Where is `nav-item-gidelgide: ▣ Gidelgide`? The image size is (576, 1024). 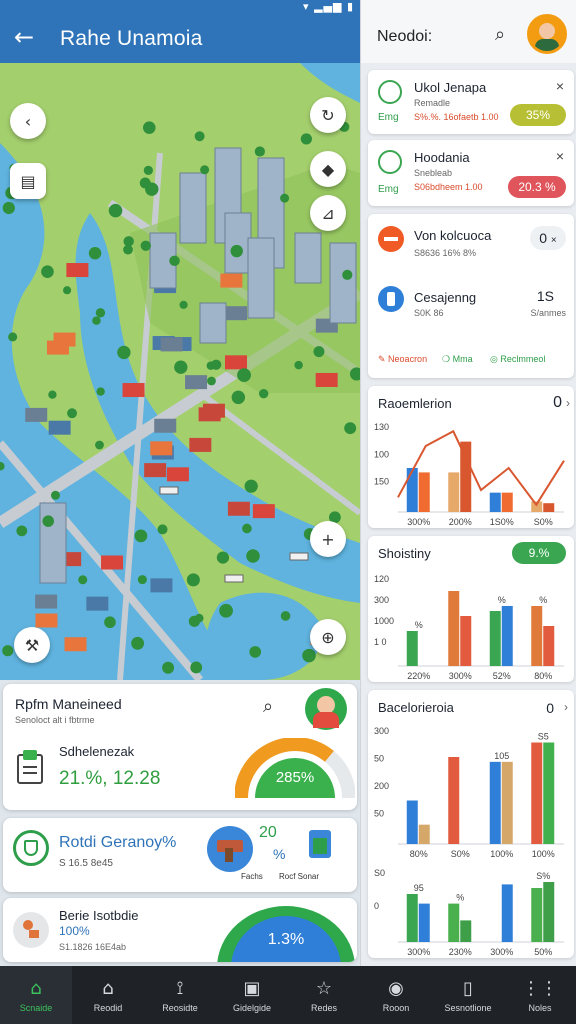 nav-item-gidelgide: ▣ Gidelgide is located at coordinates (252, 995).